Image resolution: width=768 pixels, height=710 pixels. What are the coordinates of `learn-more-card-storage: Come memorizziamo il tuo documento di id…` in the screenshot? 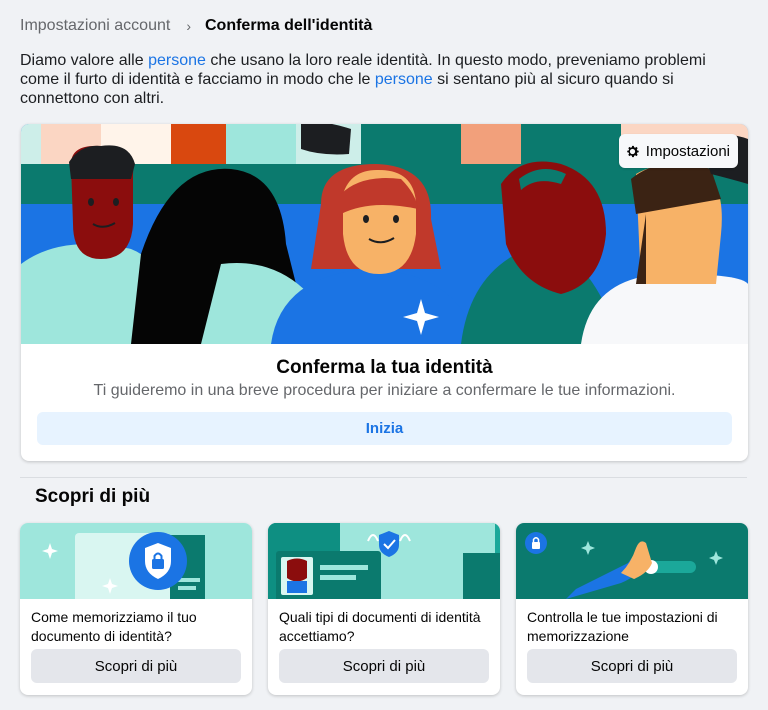 It's located at (136, 609).